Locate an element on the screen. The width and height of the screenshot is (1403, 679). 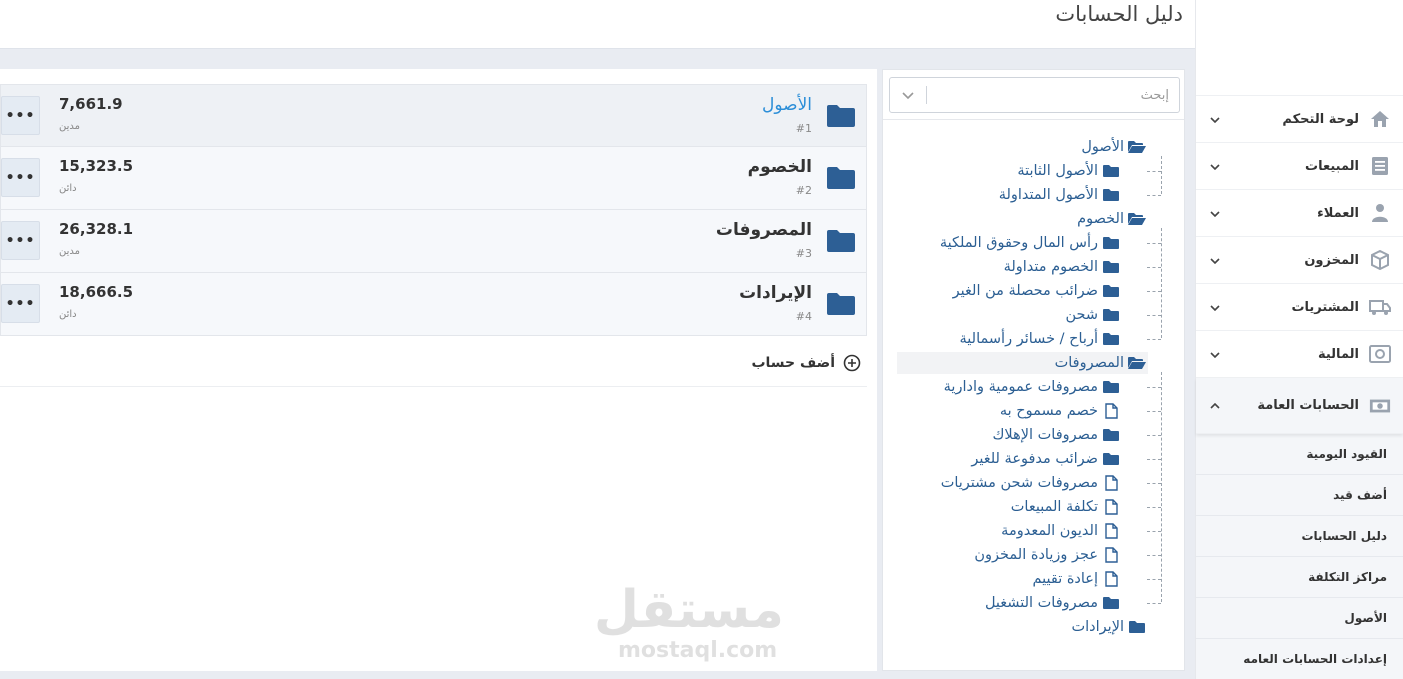
tree-node: الخصوم متداولة is located at coordinates (1063, 267).